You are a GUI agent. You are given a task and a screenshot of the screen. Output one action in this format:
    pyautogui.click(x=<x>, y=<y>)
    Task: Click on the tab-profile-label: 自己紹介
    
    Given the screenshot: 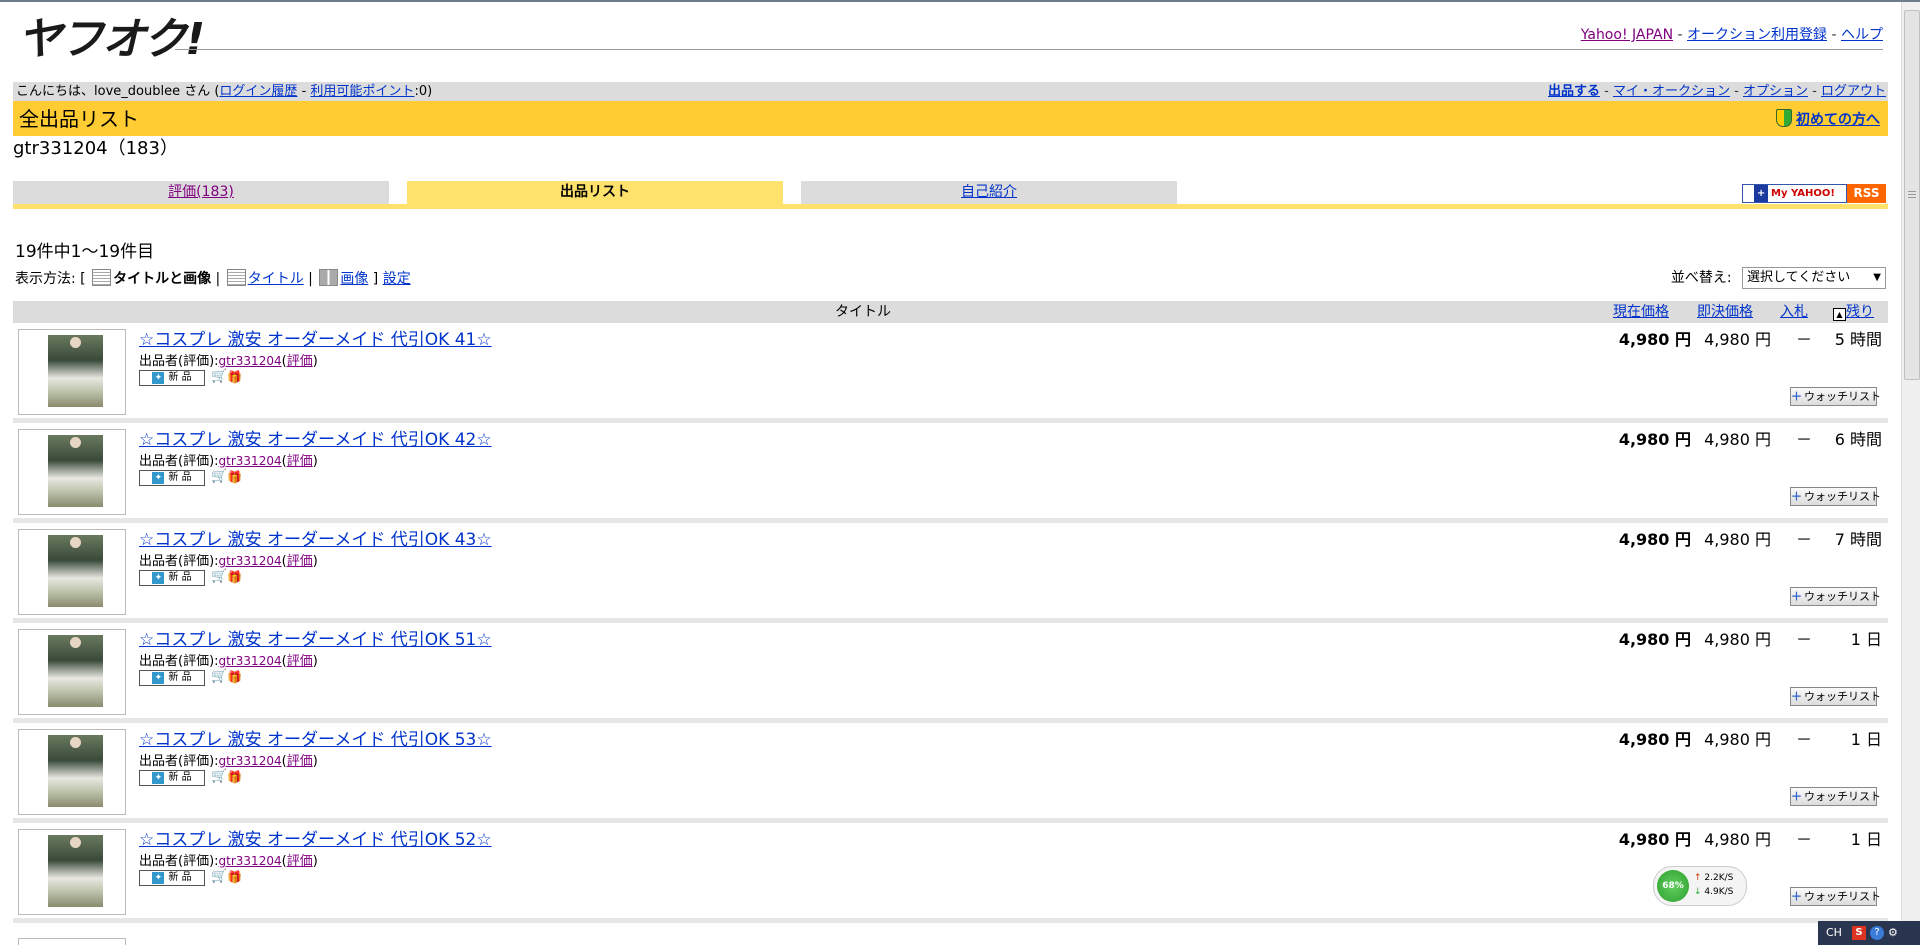 What is the action you would take?
    pyautogui.click(x=989, y=192)
    